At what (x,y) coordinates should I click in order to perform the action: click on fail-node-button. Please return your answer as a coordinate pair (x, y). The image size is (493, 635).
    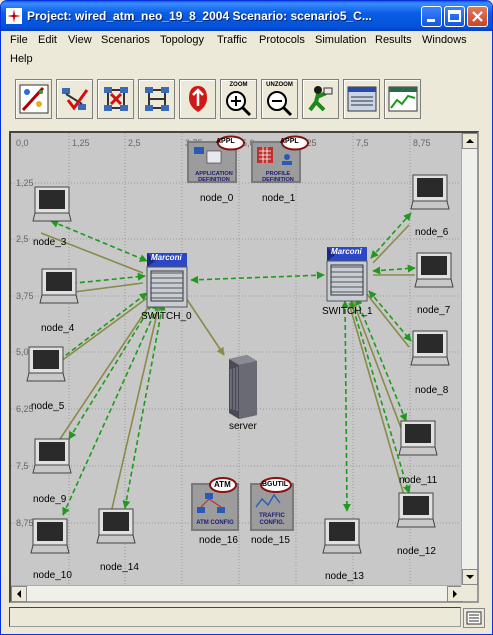
    Looking at the image, I should click on (115, 99).